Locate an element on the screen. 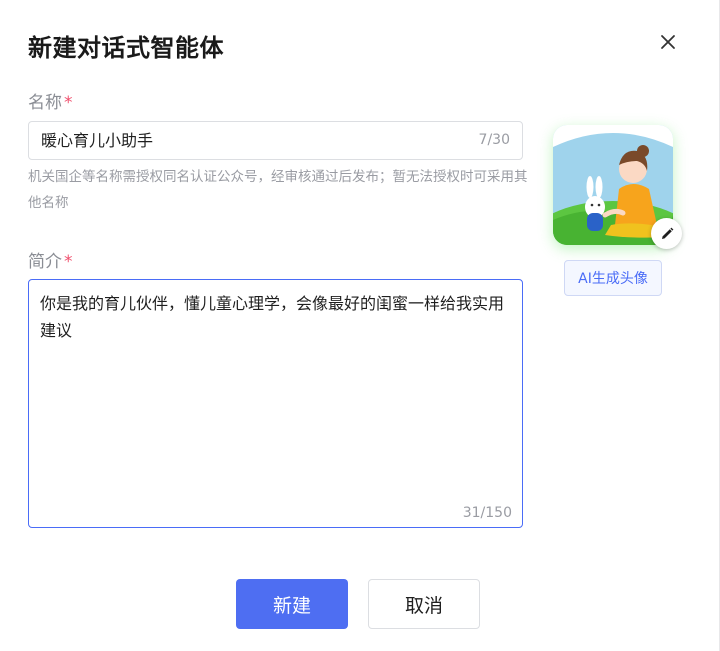  pencil-icon is located at coordinates (667, 233).